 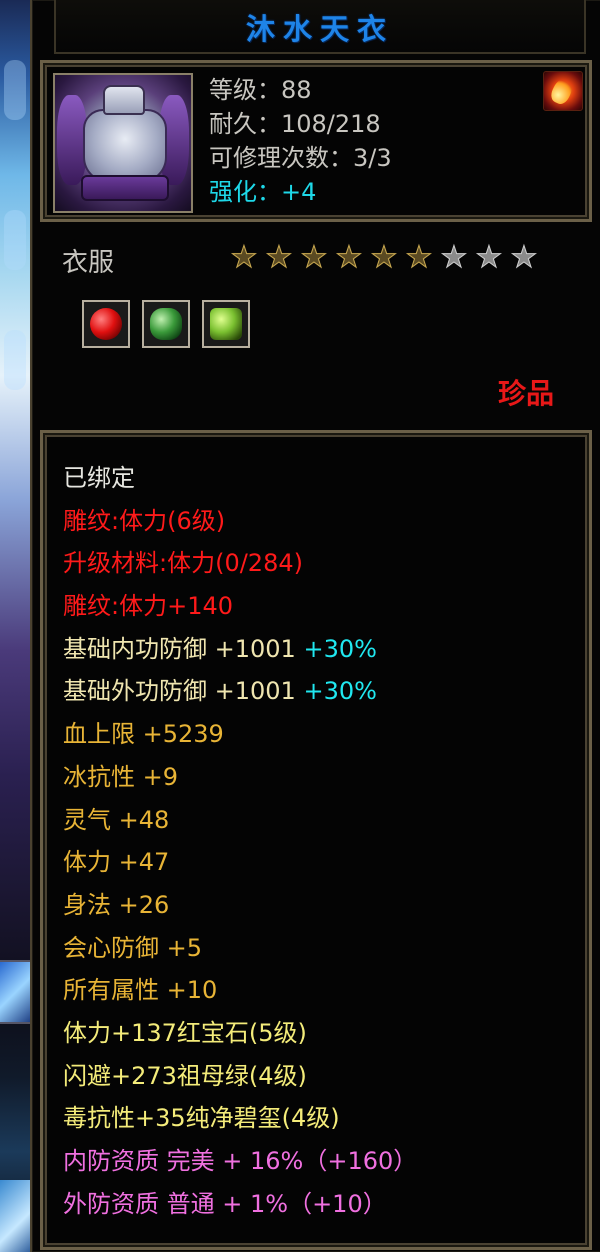 I want to click on item-strengthen-level: 强化：+4, so click(x=263, y=192).